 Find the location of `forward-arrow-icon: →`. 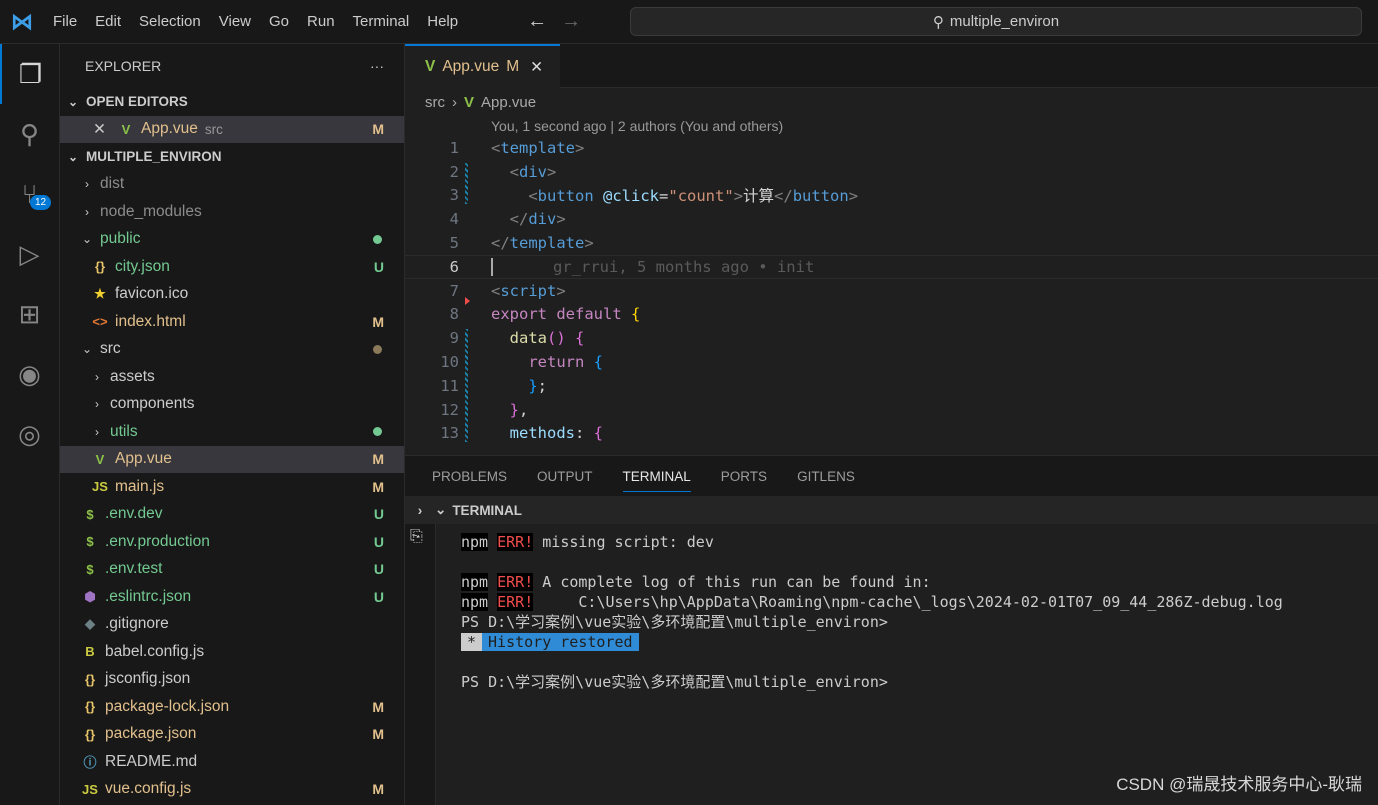

forward-arrow-icon: → is located at coordinates (571, 21).